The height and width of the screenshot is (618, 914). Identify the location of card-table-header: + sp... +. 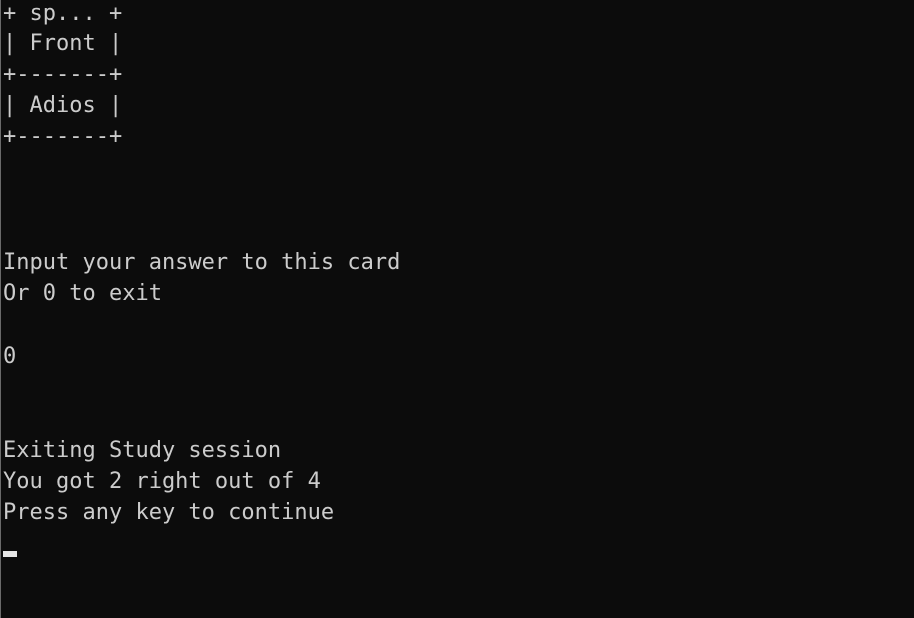
(63, 13).